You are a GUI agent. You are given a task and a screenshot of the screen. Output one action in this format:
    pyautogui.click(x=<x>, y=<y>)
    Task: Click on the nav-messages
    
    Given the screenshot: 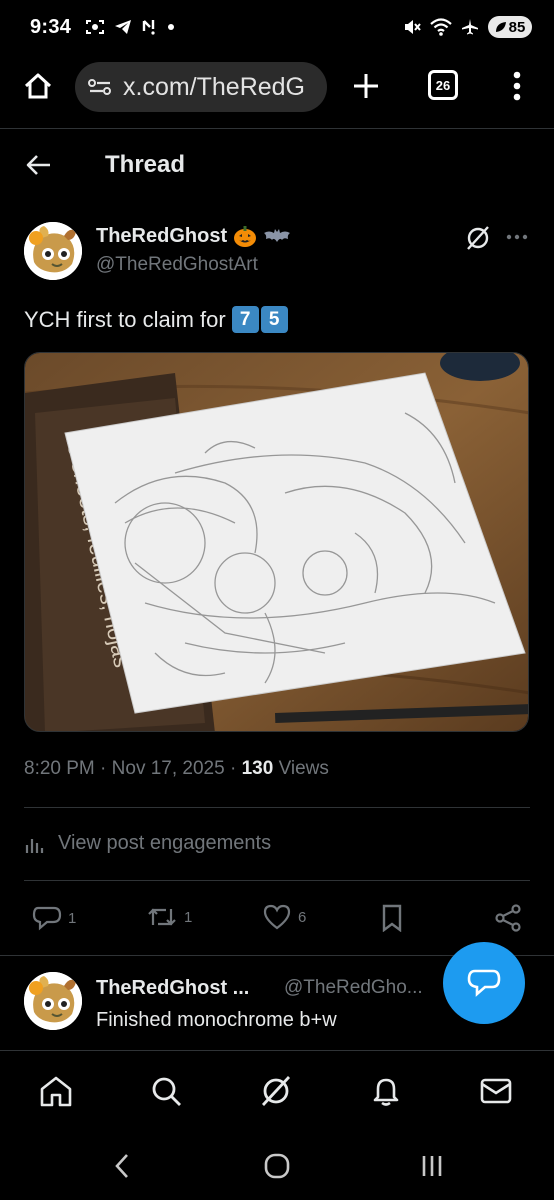 What is the action you would take?
    pyautogui.click(x=496, y=1091)
    